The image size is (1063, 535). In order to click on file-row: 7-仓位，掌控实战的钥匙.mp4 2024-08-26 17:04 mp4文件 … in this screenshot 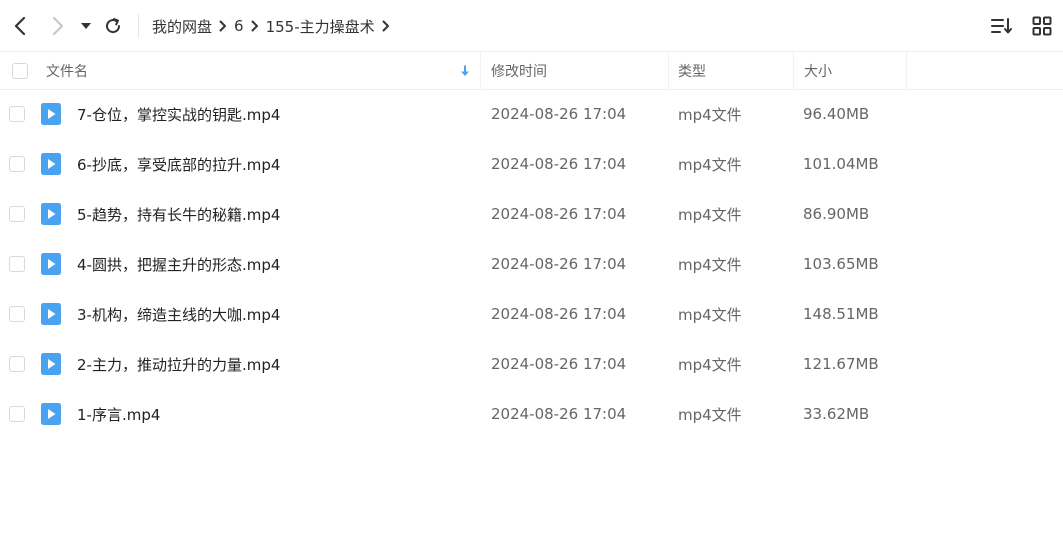, I will do `click(531, 114)`.